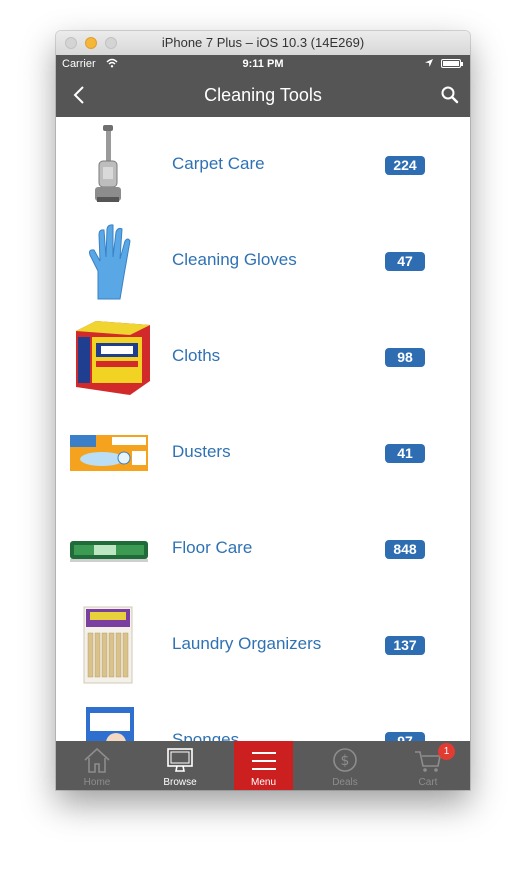 Image resolution: width=526 pixels, height=870 pixels. What do you see at coordinates (345, 782) in the screenshot?
I see `tab-label: Deals` at bounding box center [345, 782].